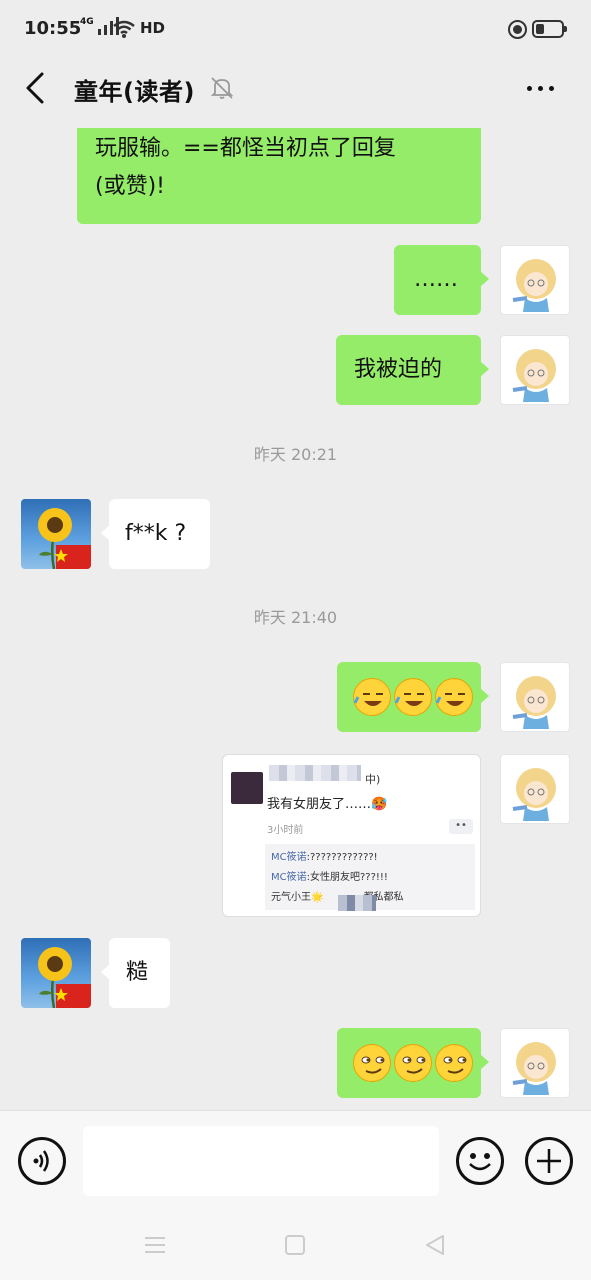 The width and height of the screenshot is (591, 1280). I want to click on battery-icon, so click(549, 29).